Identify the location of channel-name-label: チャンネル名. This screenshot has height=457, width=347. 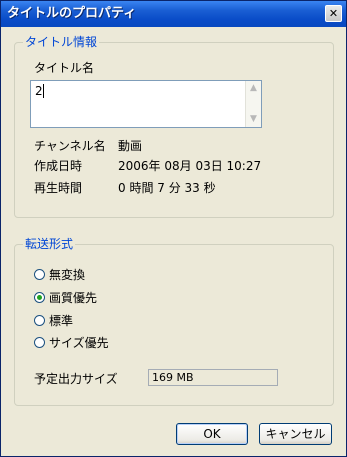
(70, 146).